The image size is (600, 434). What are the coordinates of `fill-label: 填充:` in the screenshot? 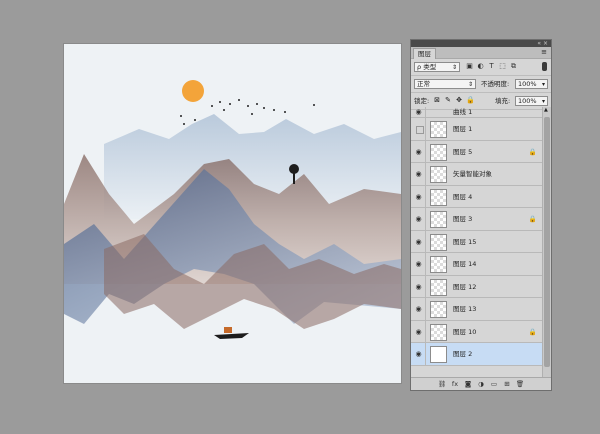 It's located at (503, 101).